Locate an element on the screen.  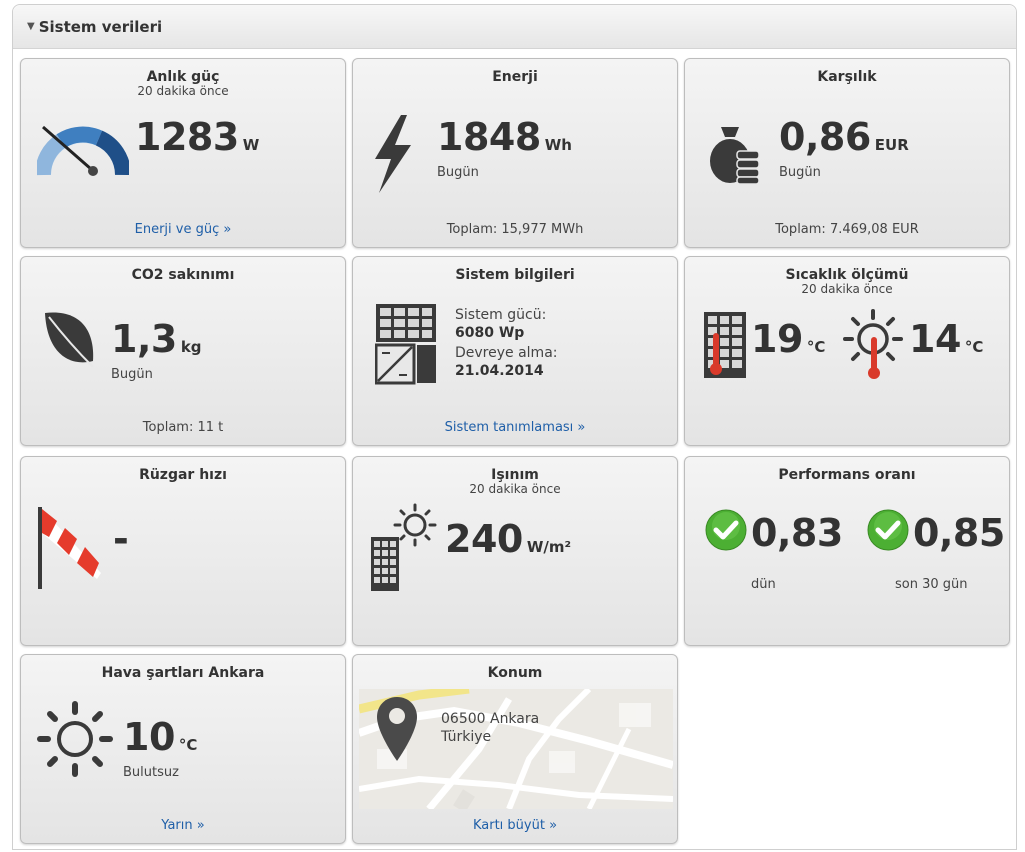
irradiance-unit: W/m² is located at coordinates (549, 547).